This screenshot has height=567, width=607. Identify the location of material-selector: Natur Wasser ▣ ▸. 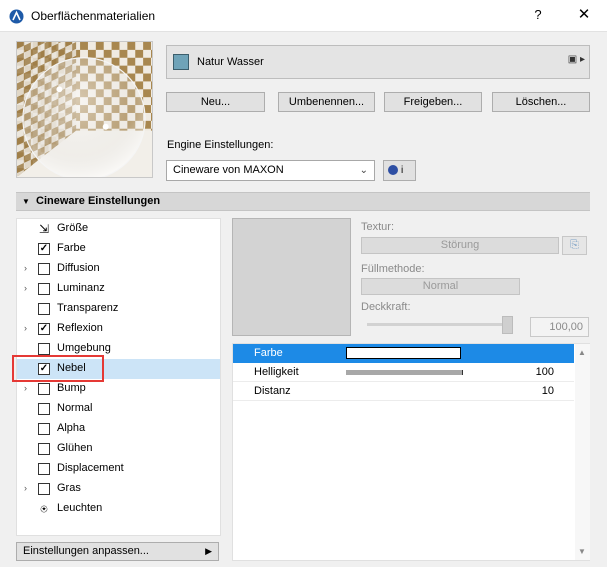
(378, 62).